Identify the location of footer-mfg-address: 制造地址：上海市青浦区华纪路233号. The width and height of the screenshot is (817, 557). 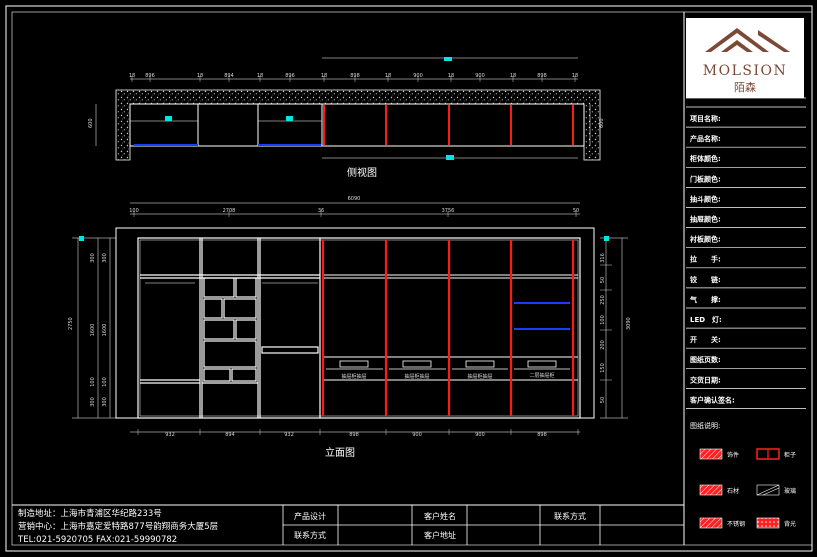
(90, 513).